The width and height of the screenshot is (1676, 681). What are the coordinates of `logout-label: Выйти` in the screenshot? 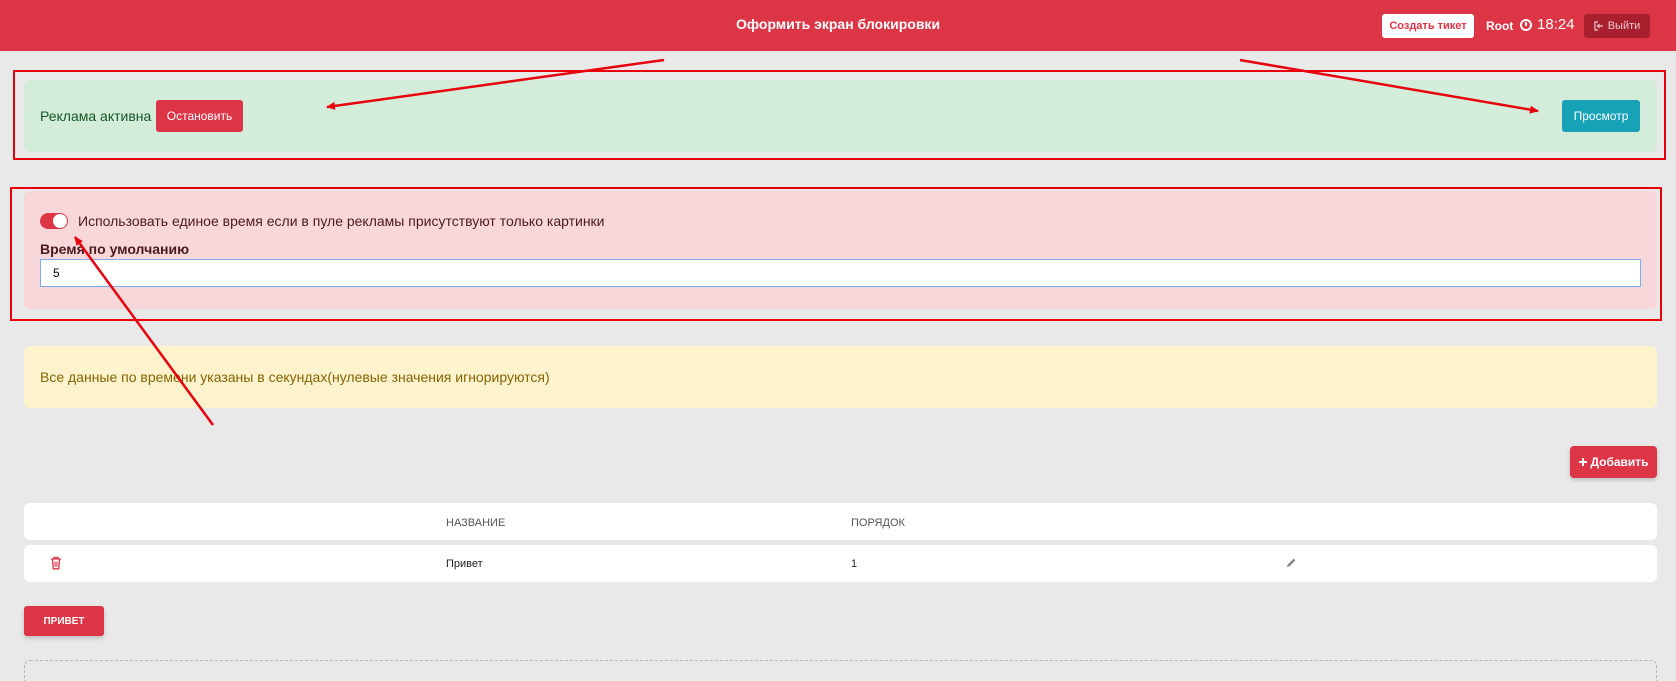 It's located at (1624, 26).